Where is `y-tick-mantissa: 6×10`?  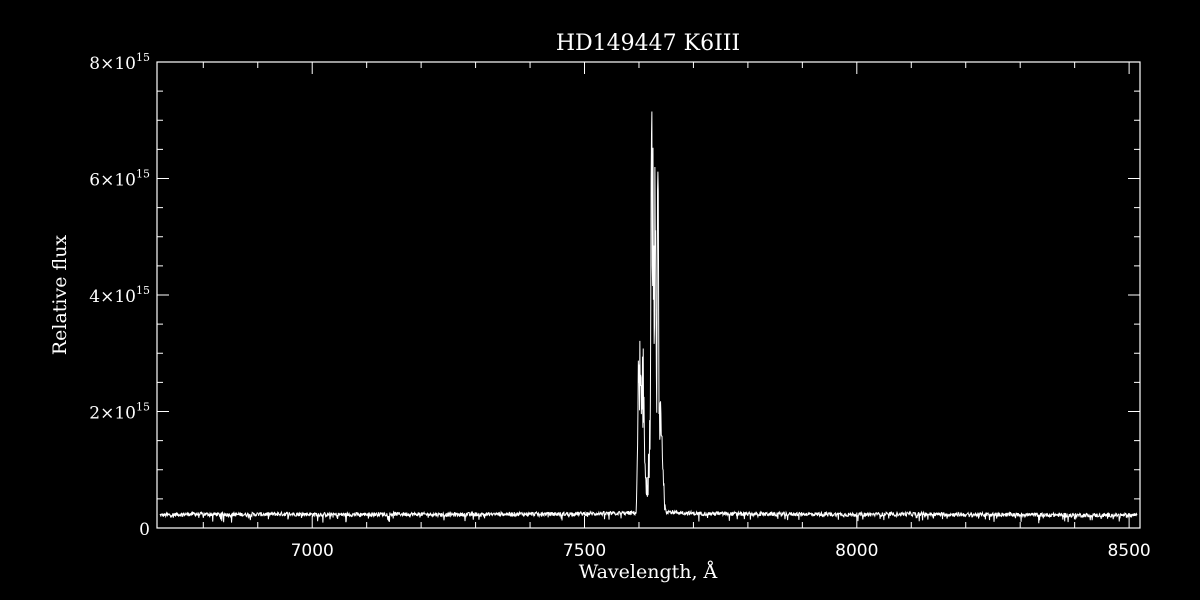 y-tick-mantissa: 6×10 is located at coordinates (112, 181).